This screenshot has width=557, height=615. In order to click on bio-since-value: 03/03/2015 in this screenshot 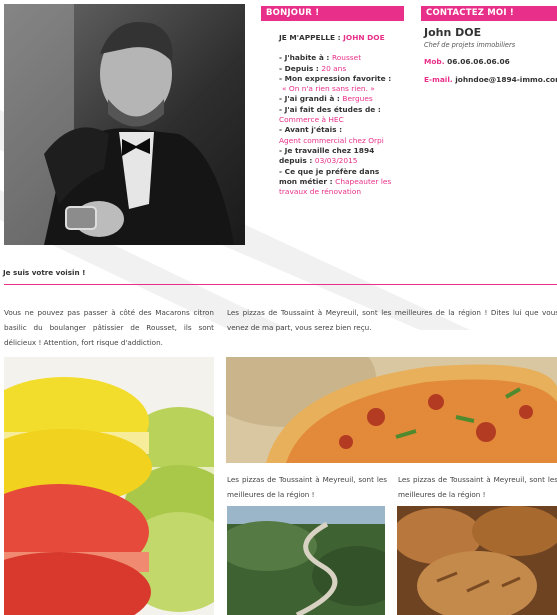, I will do `click(336, 161)`.